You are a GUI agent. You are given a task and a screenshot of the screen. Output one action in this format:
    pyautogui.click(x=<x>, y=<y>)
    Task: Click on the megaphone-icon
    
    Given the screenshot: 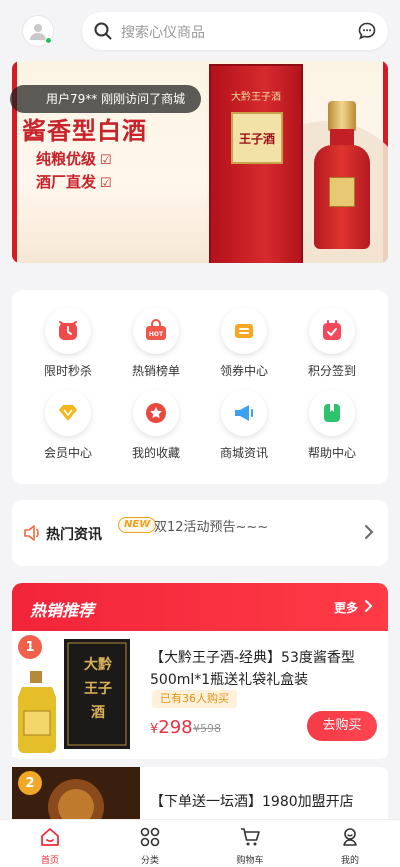 What is the action you would take?
    pyautogui.click(x=244, y=413)
    